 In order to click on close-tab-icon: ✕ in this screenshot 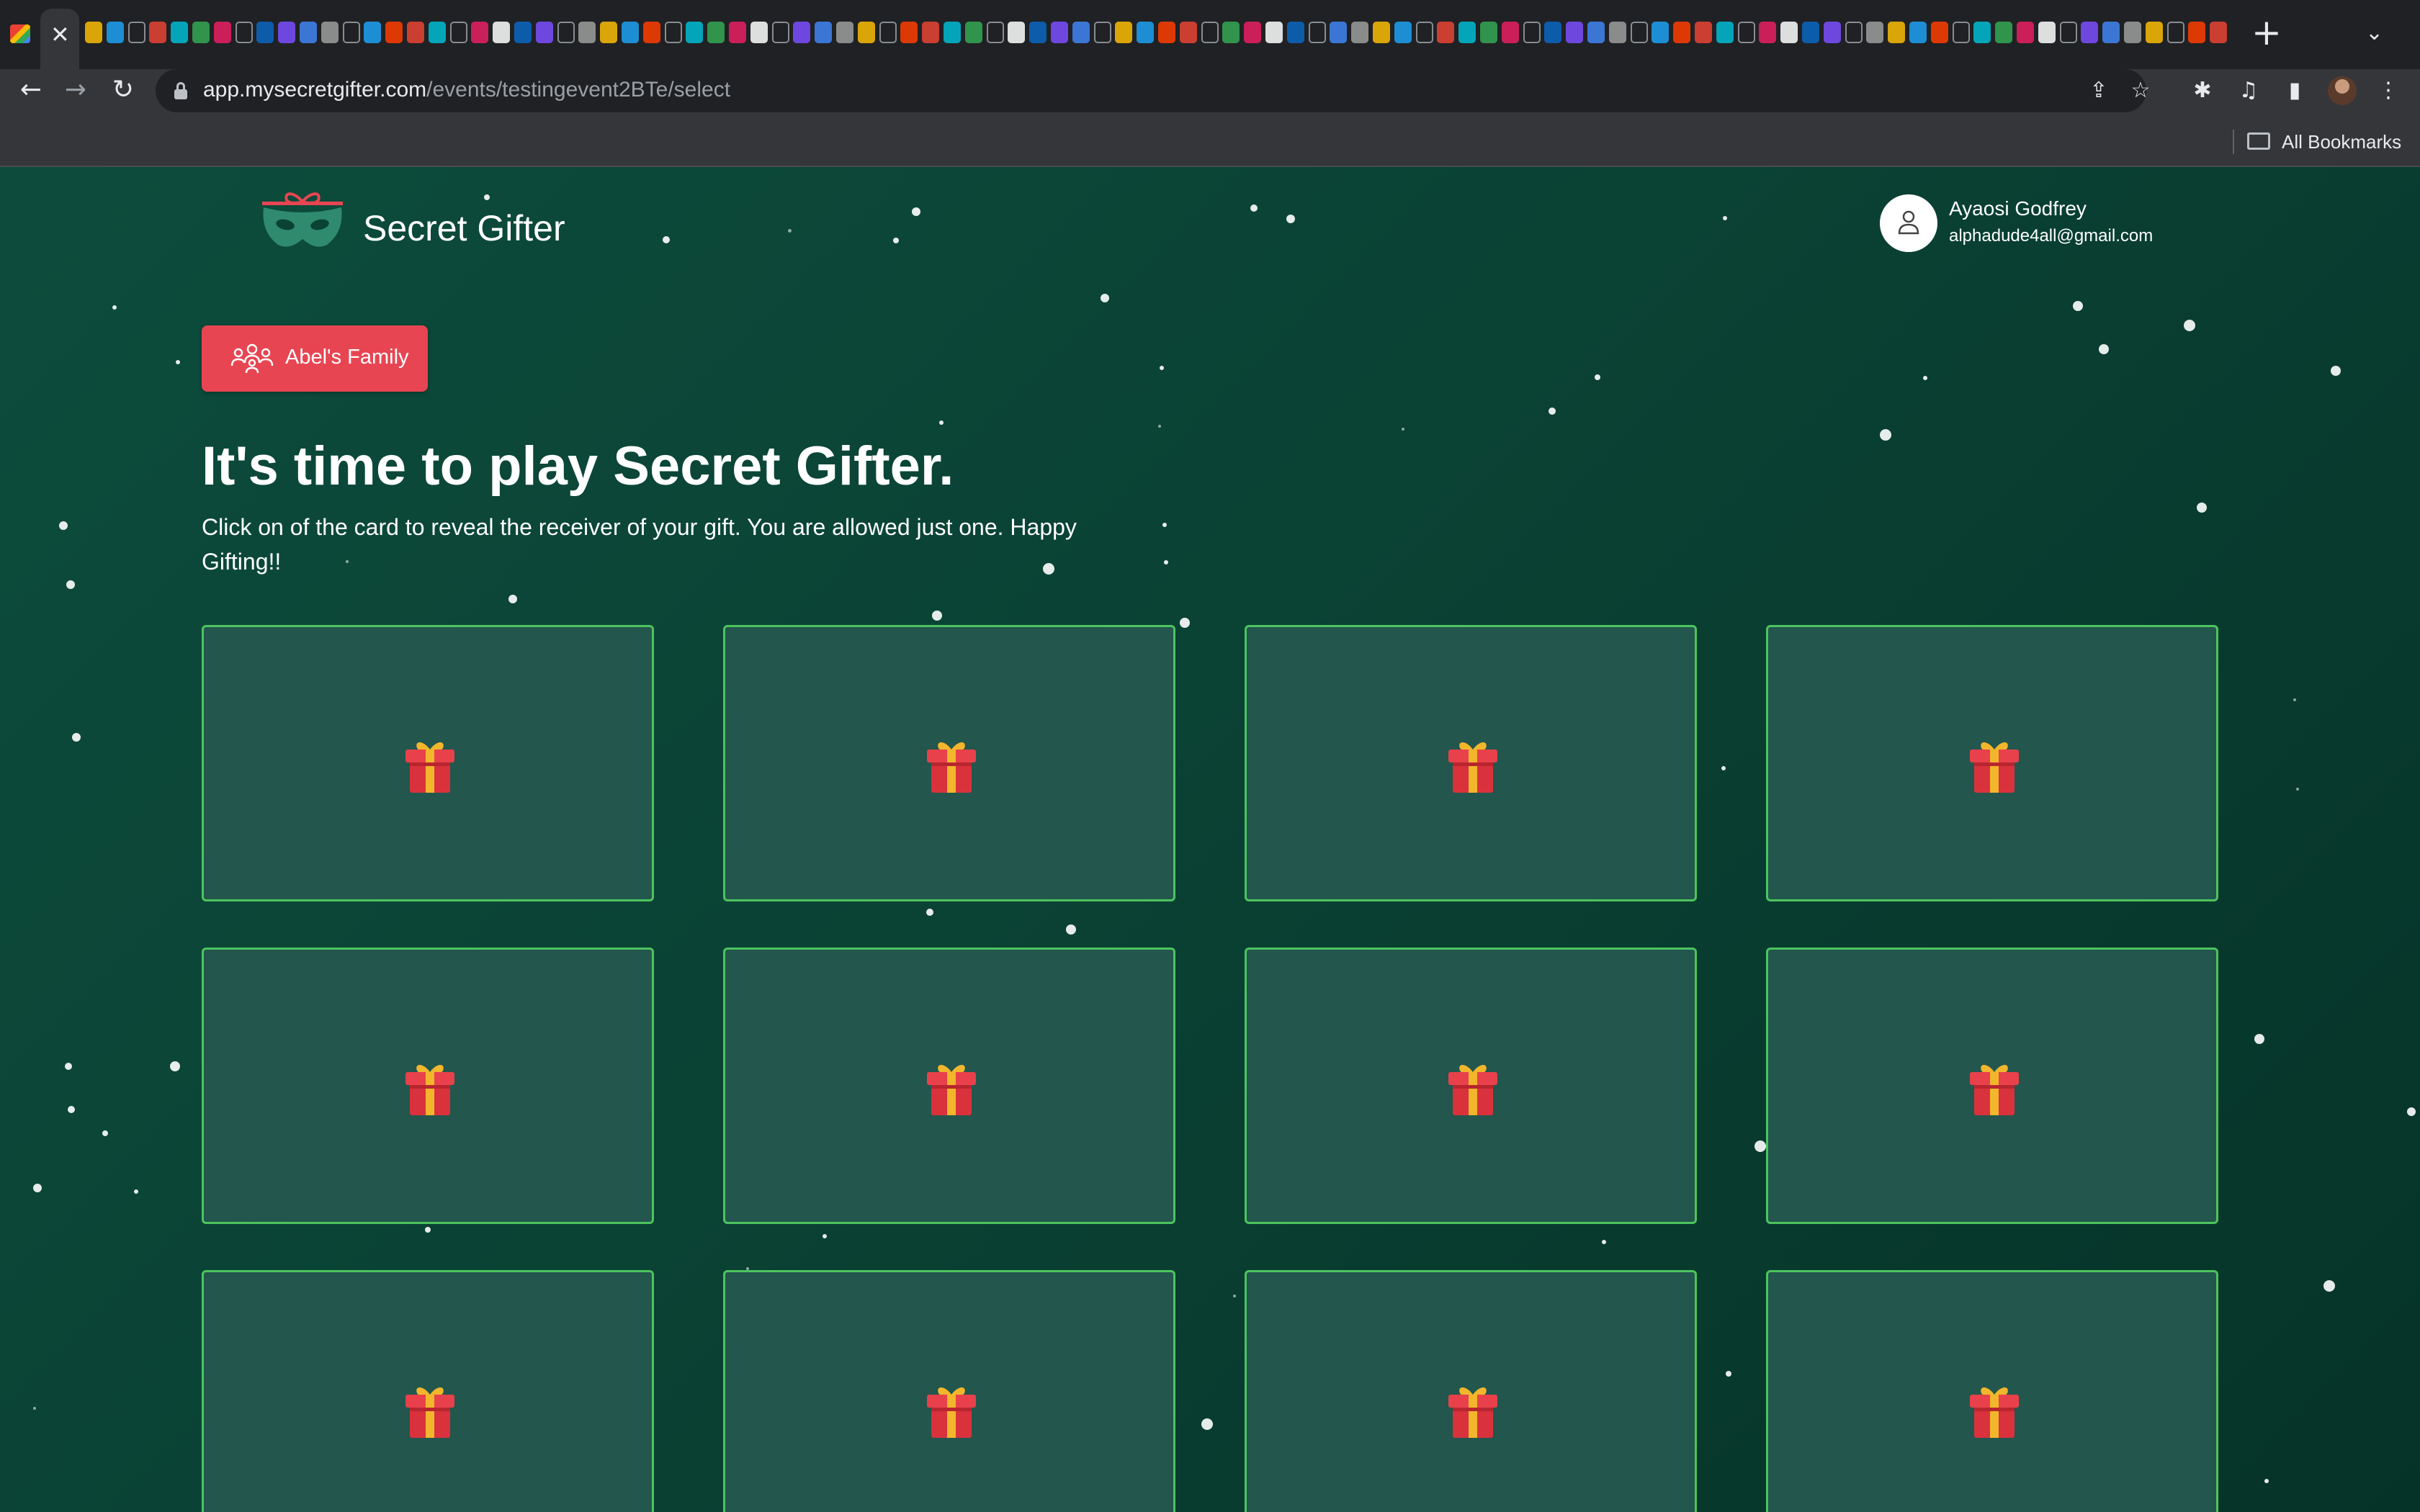, I will do `click(60, 34)`.